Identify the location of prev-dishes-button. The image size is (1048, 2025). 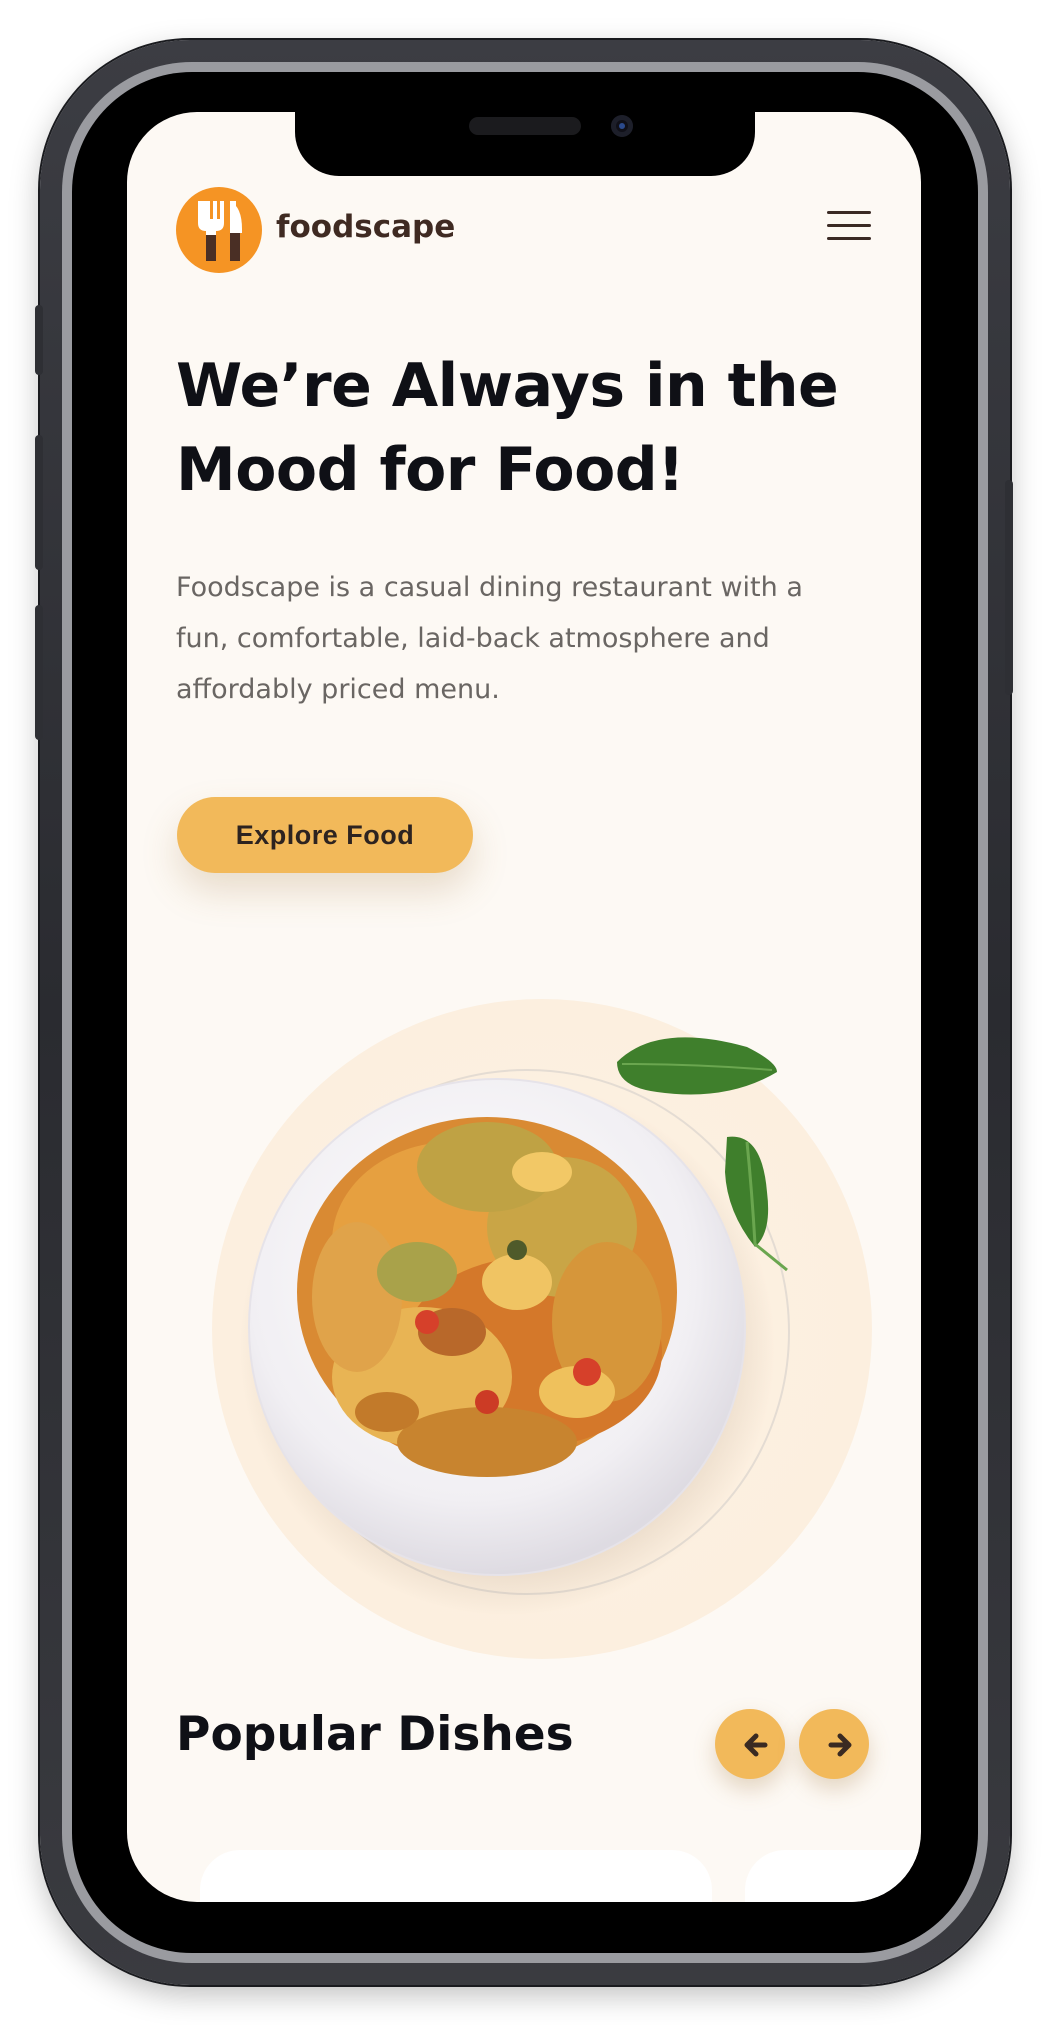
(750, 1744).